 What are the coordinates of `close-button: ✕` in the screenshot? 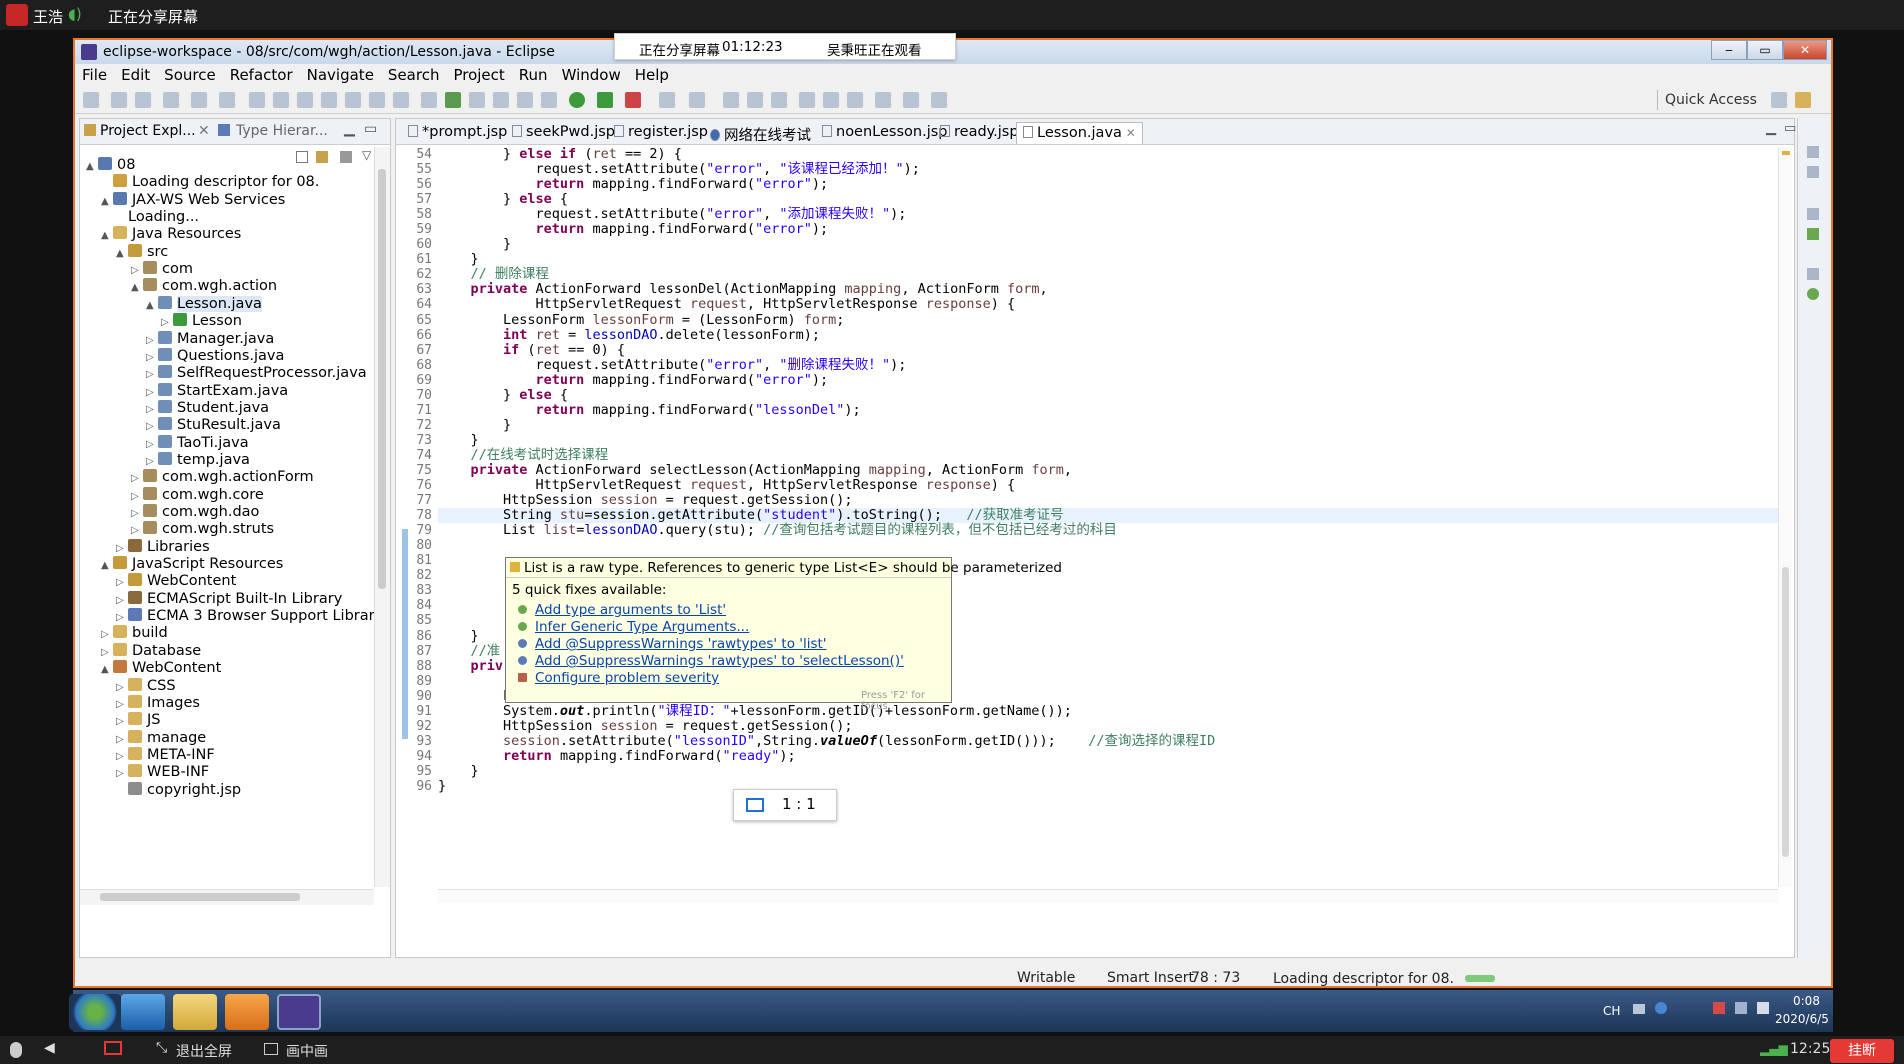 It's located at (1805, 50).